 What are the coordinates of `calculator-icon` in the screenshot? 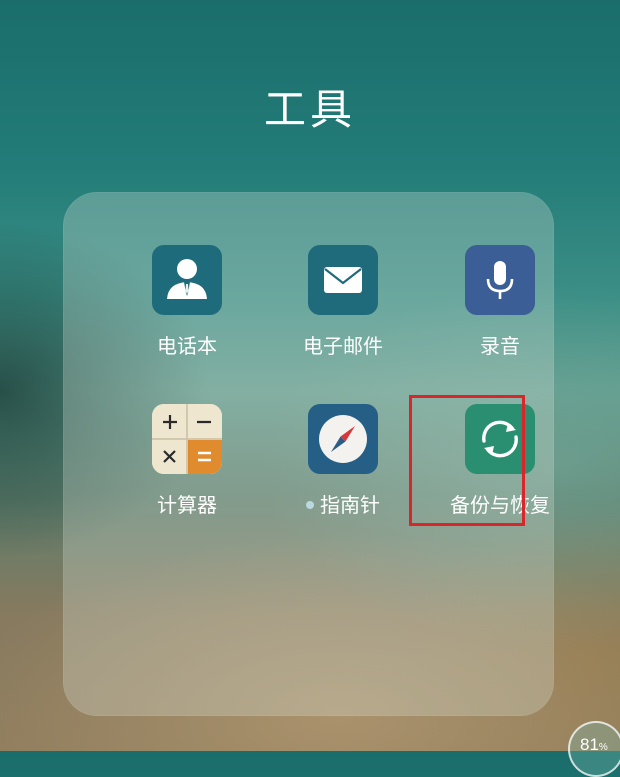 It's located at (187, 439).